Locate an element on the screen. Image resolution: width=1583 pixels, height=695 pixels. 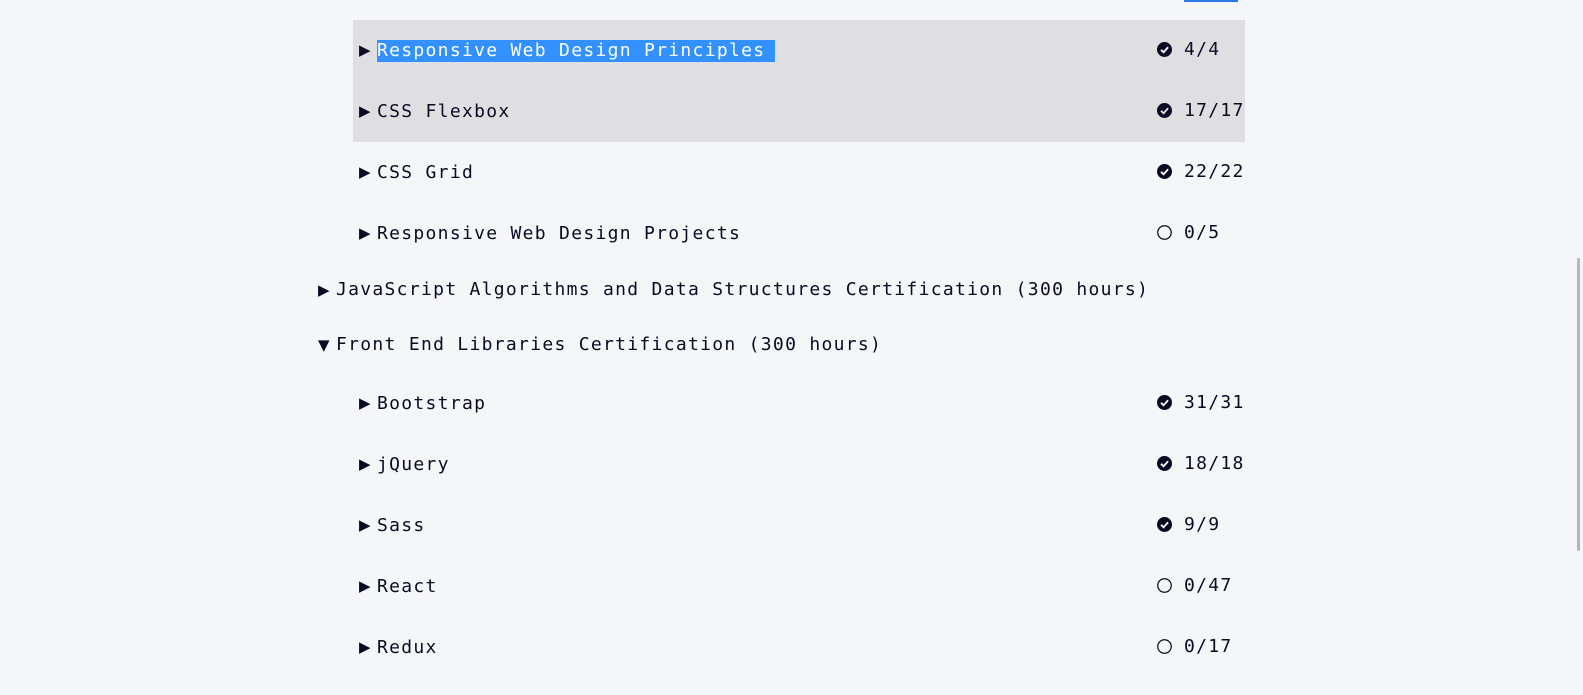
block-progress: 18/18 is located at coordinates (1201, 463).